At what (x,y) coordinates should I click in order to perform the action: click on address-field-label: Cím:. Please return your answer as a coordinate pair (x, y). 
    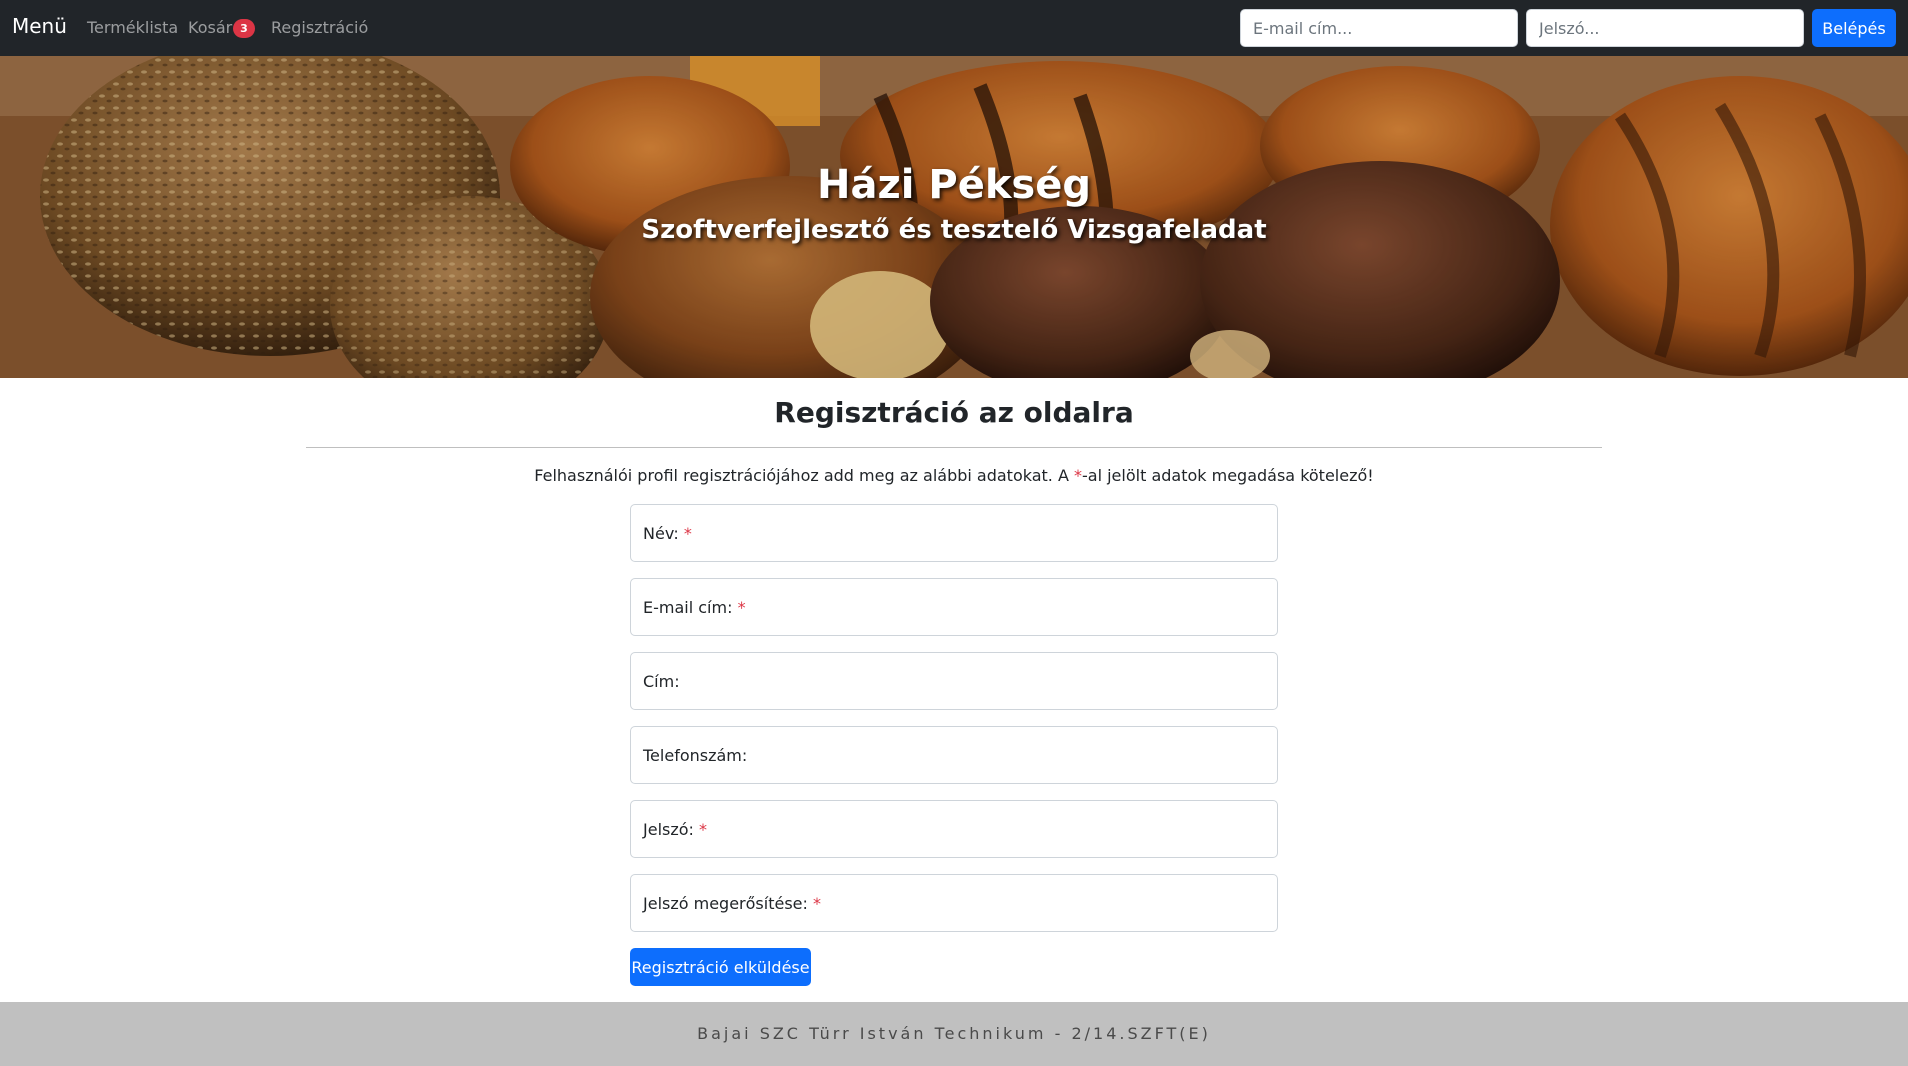
    Looking at the image, I should click on (661, 681).